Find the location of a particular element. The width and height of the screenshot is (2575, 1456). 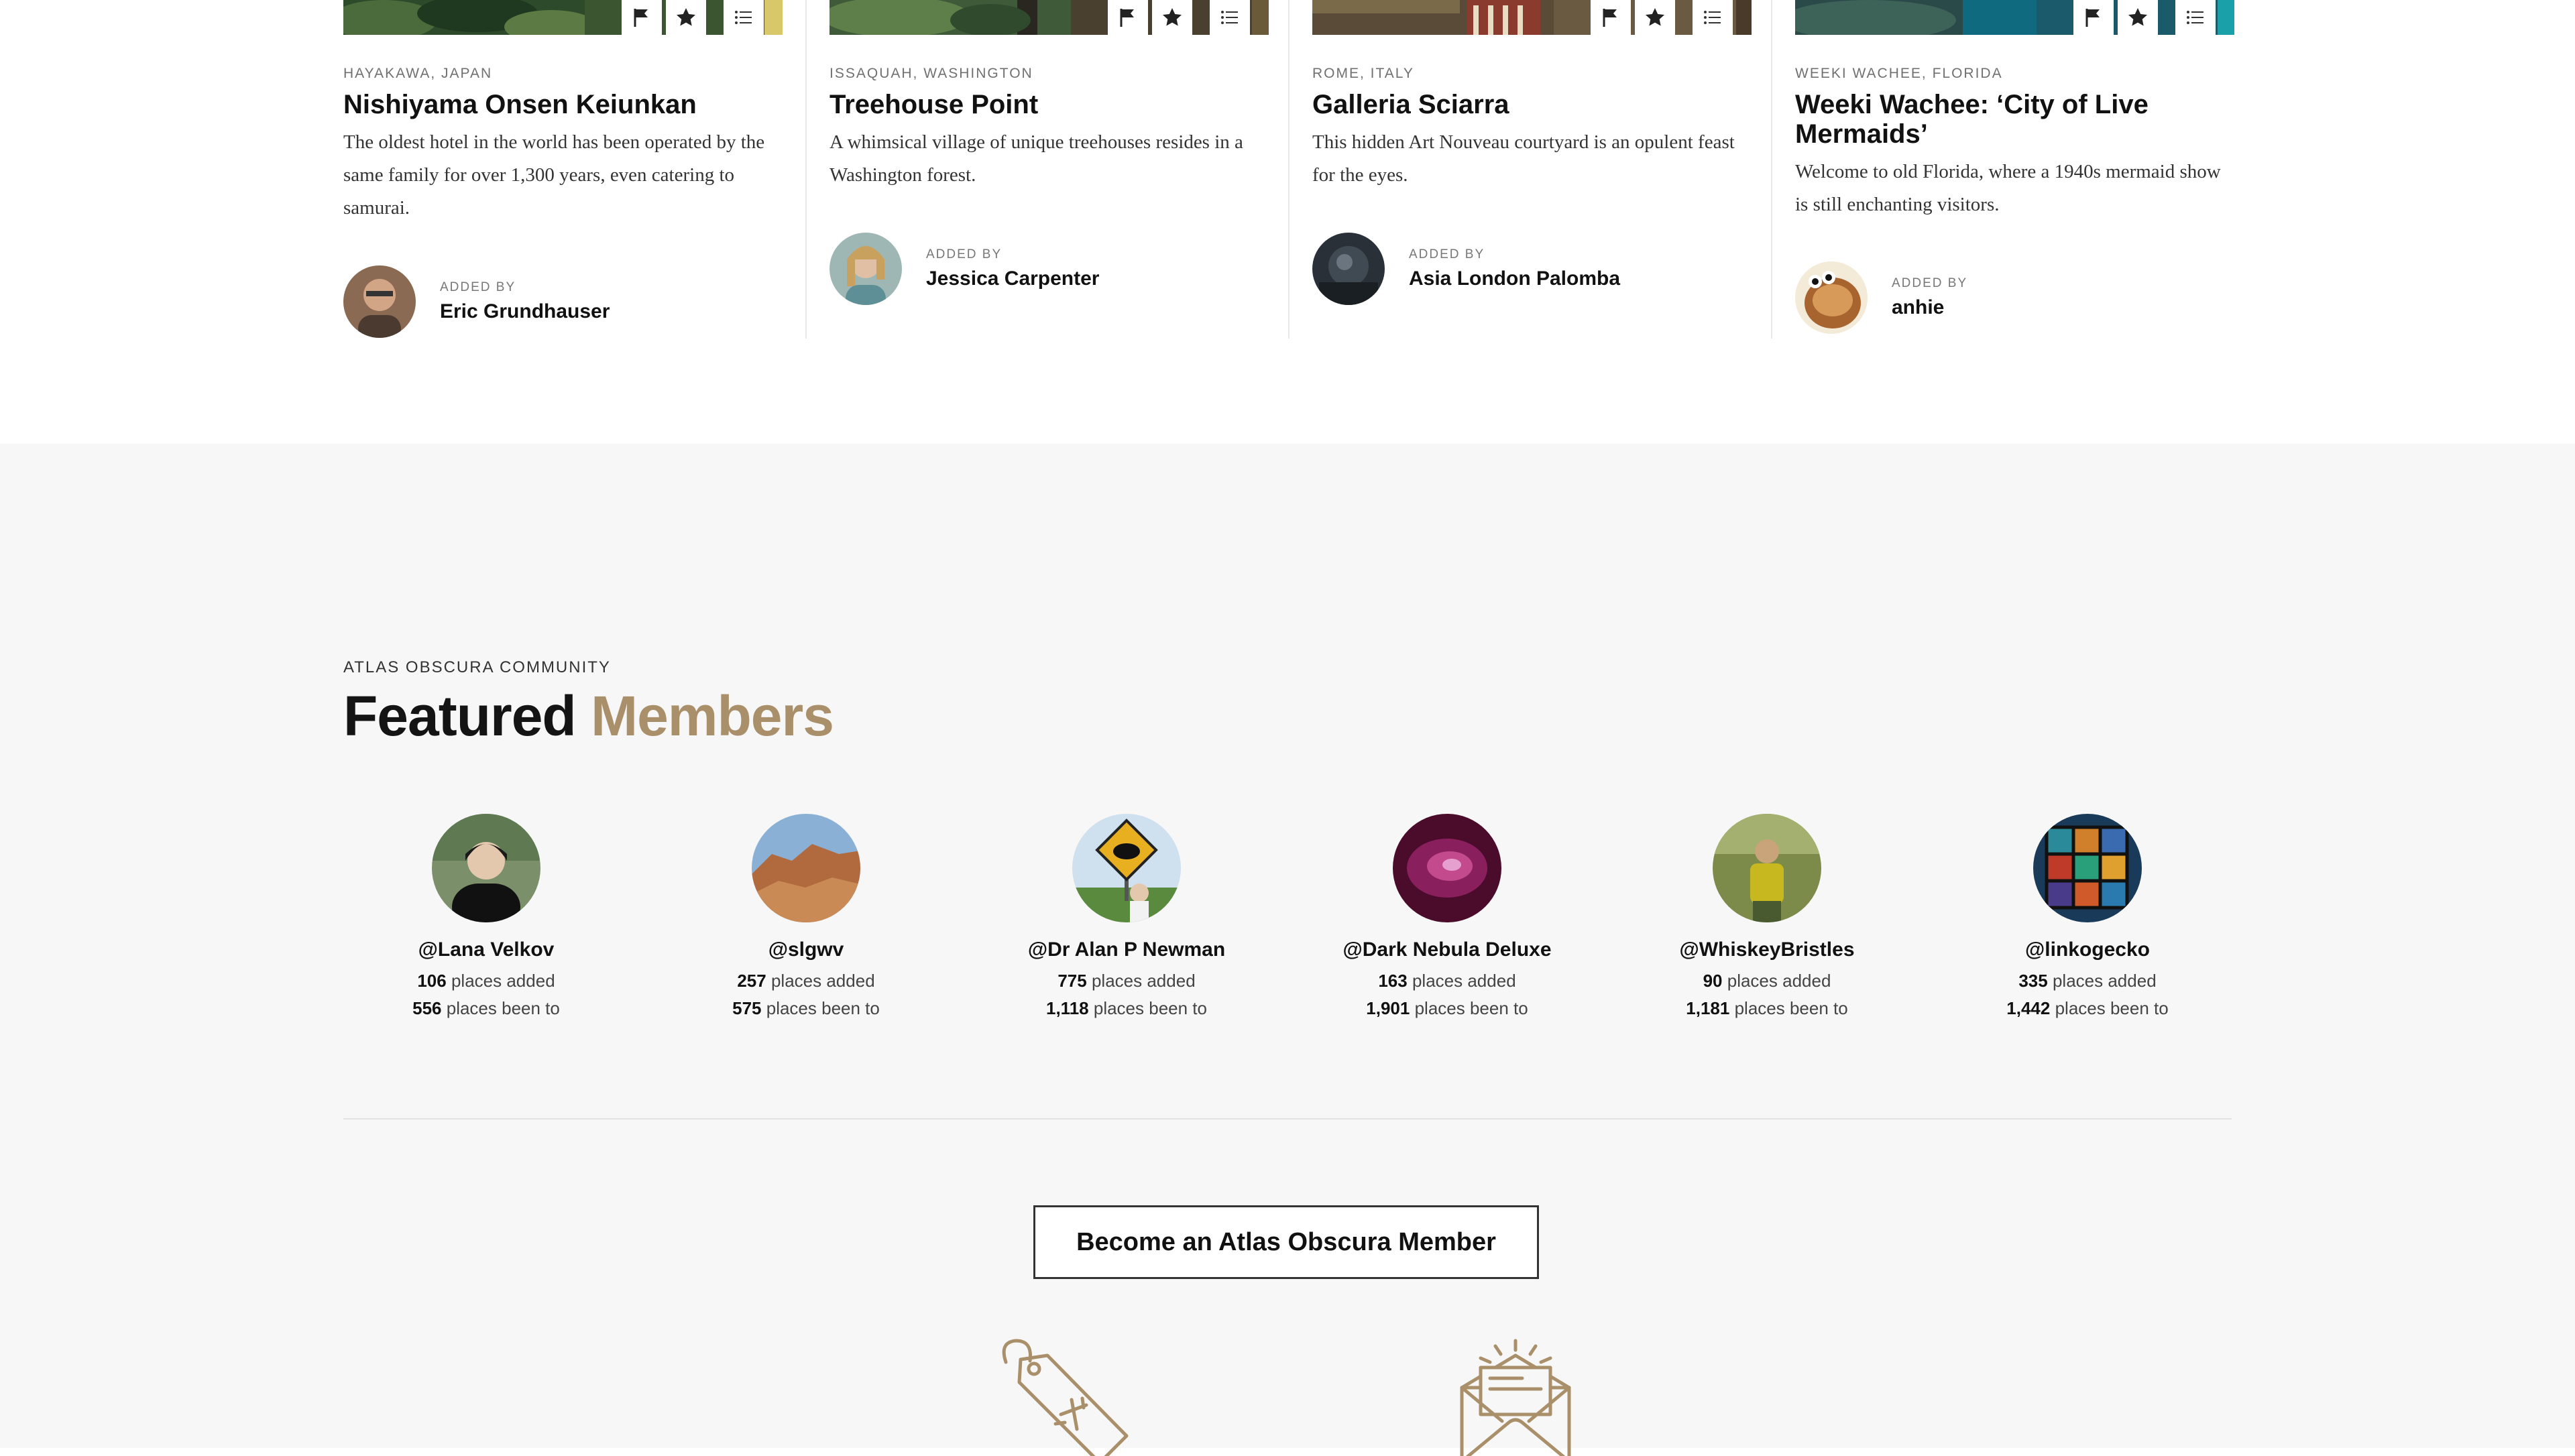

avatar-image is located at coordinates (1348, 269).